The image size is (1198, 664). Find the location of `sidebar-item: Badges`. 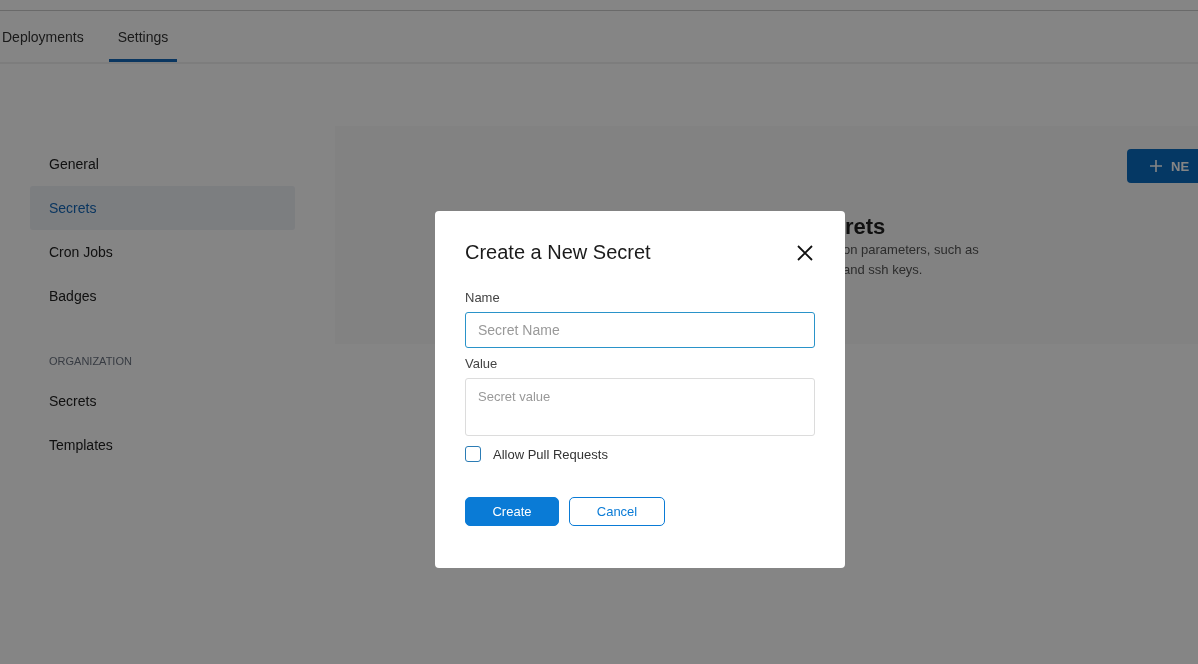

sidebar-item: Badges is located at coordinates (162, 296).